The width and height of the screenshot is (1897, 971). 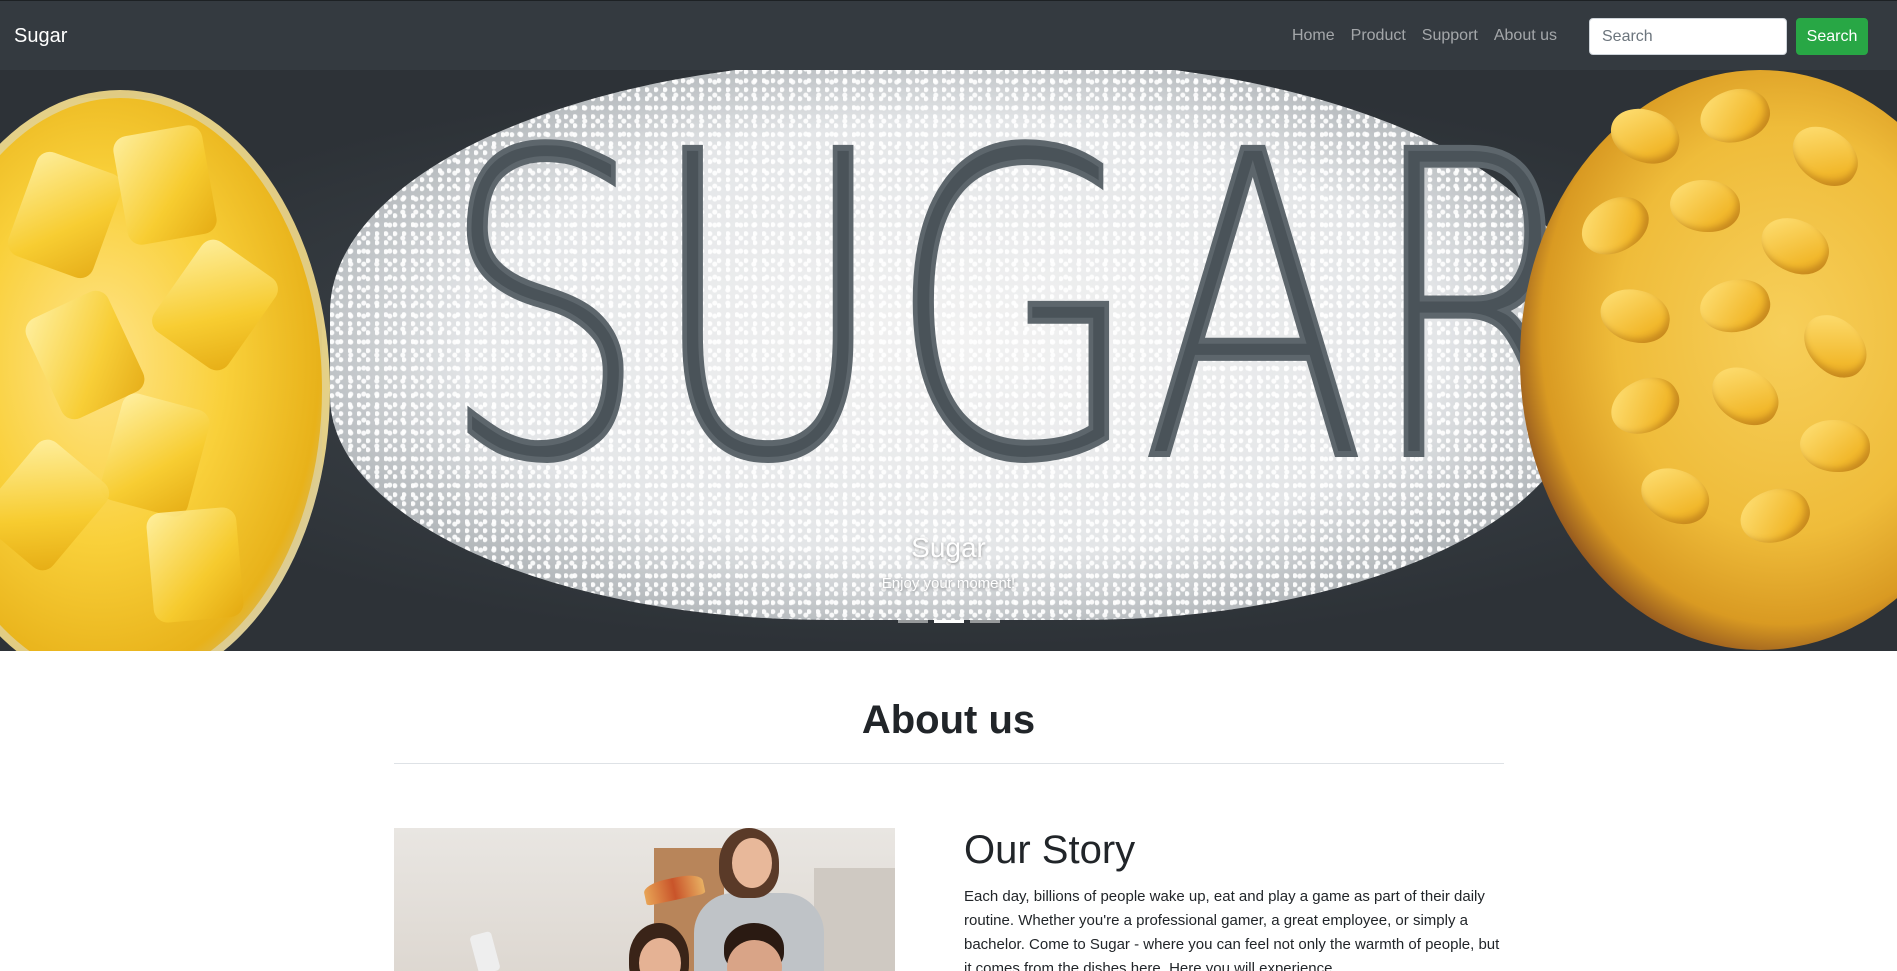 I want to click on nav-link-product: Product, so click(x=1378, y=36).